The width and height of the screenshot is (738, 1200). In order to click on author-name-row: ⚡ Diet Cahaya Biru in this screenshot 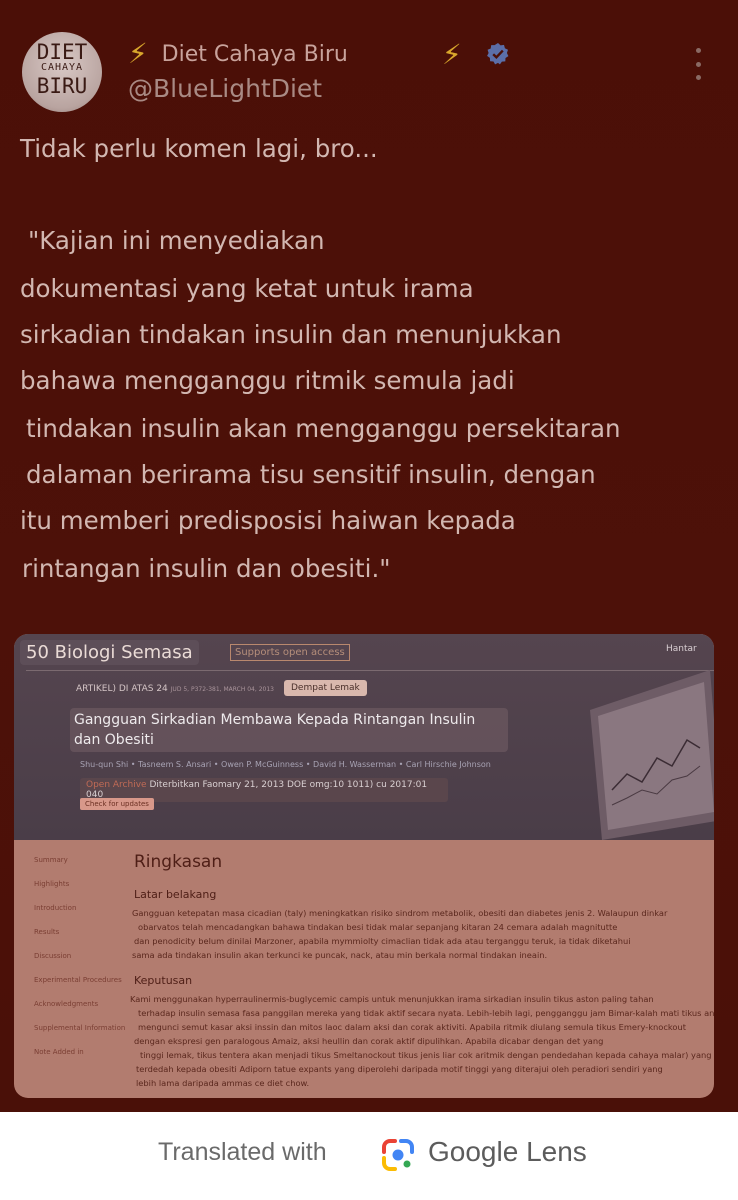, I will do `click(238, 54)`.